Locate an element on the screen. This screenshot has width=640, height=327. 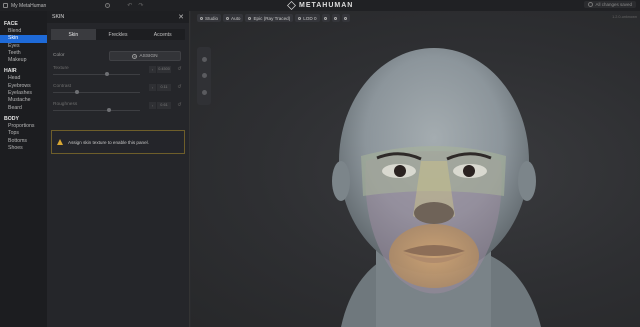
assign-label: ASSIGN is located at coordinates (148, 56).